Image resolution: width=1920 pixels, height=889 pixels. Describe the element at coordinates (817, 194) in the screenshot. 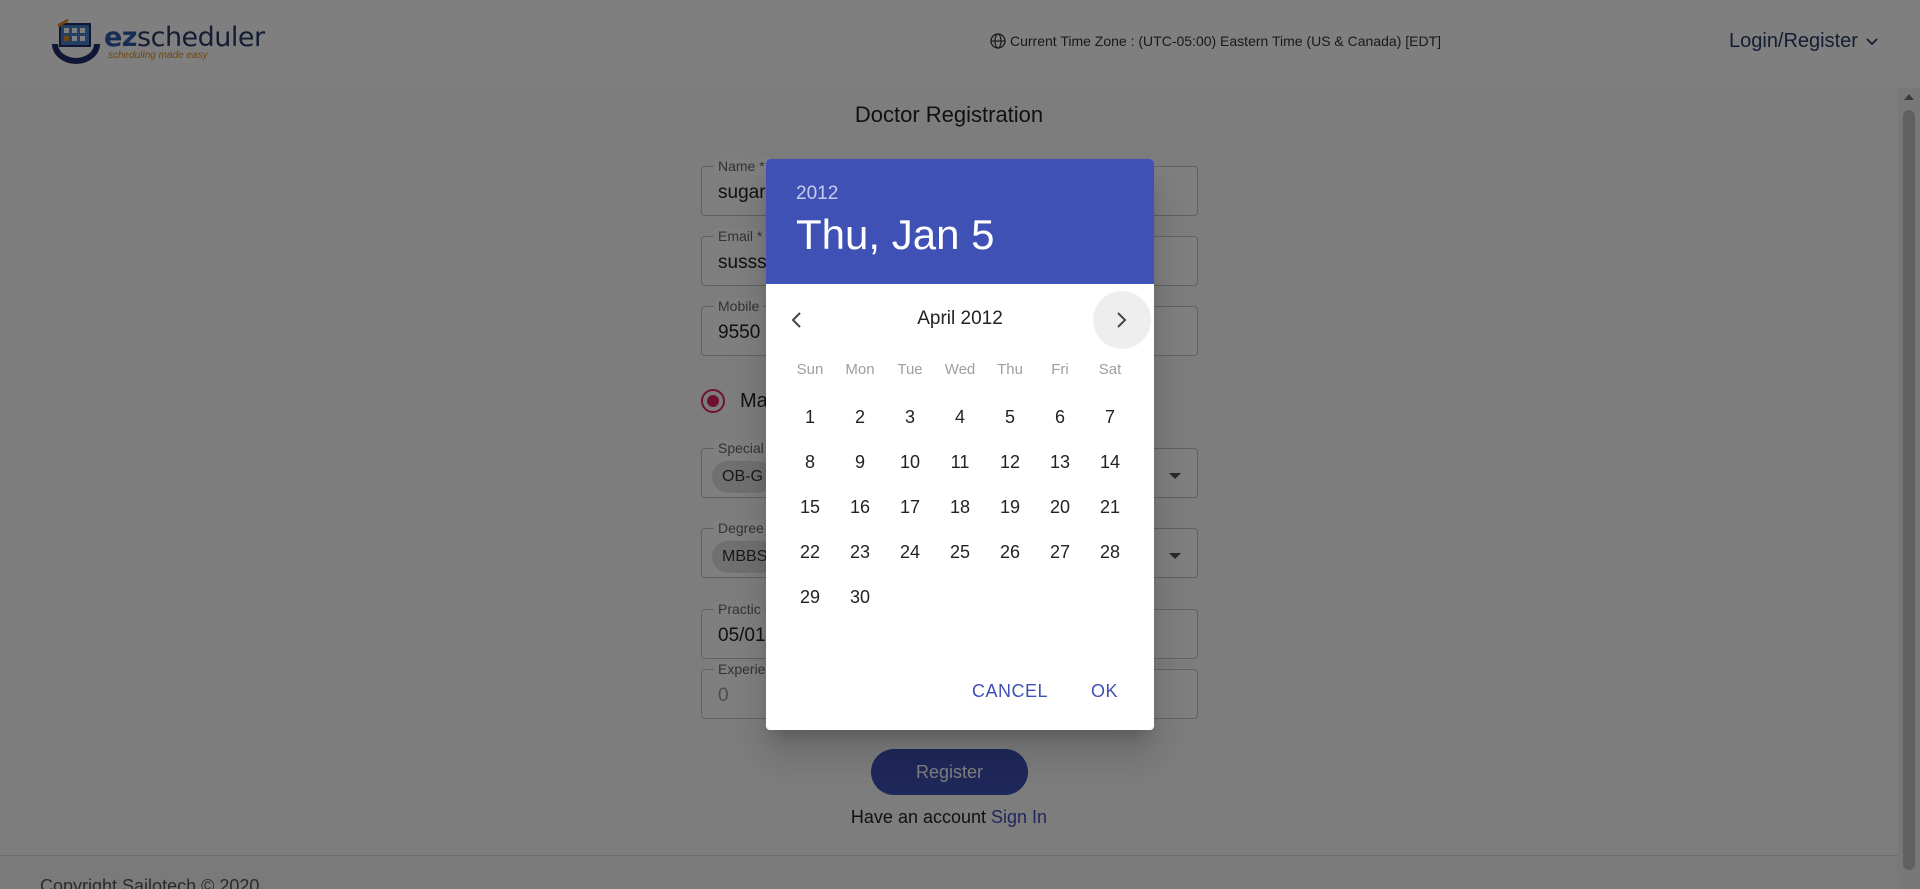

I see `year-selector: 2012` at that location.